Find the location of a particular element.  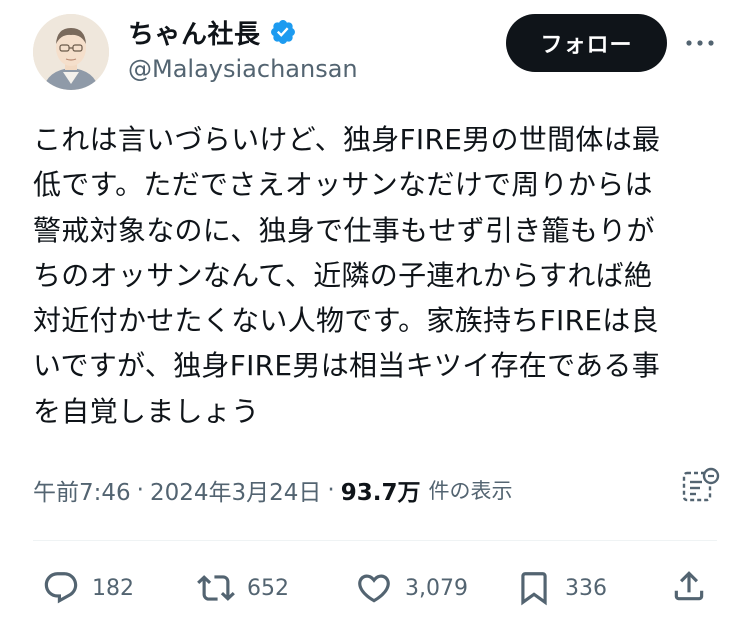

view-count: 93.7万 is located at coordinates (380, 493).